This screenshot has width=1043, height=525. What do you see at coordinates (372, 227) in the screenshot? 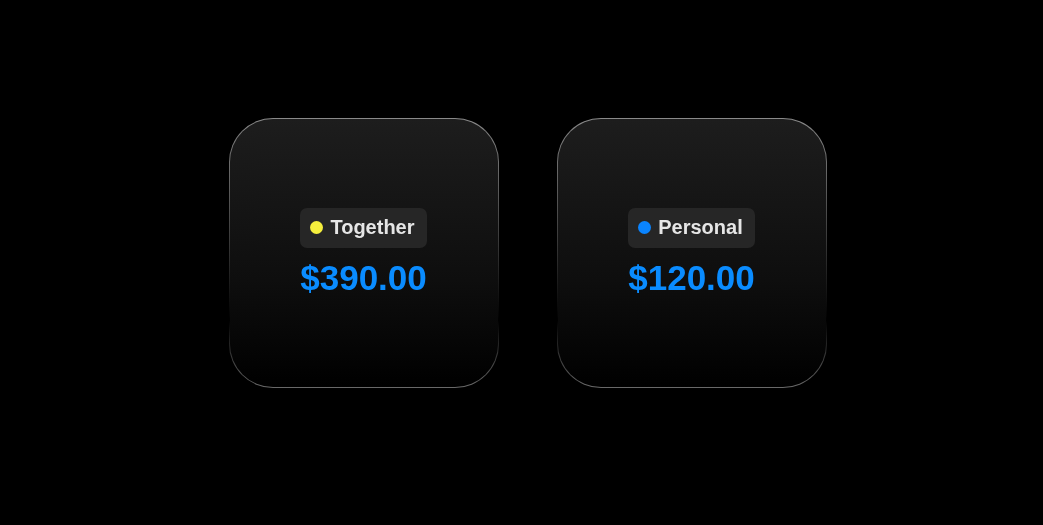
I see `category-label: Together` at bounding box center [372, 227].